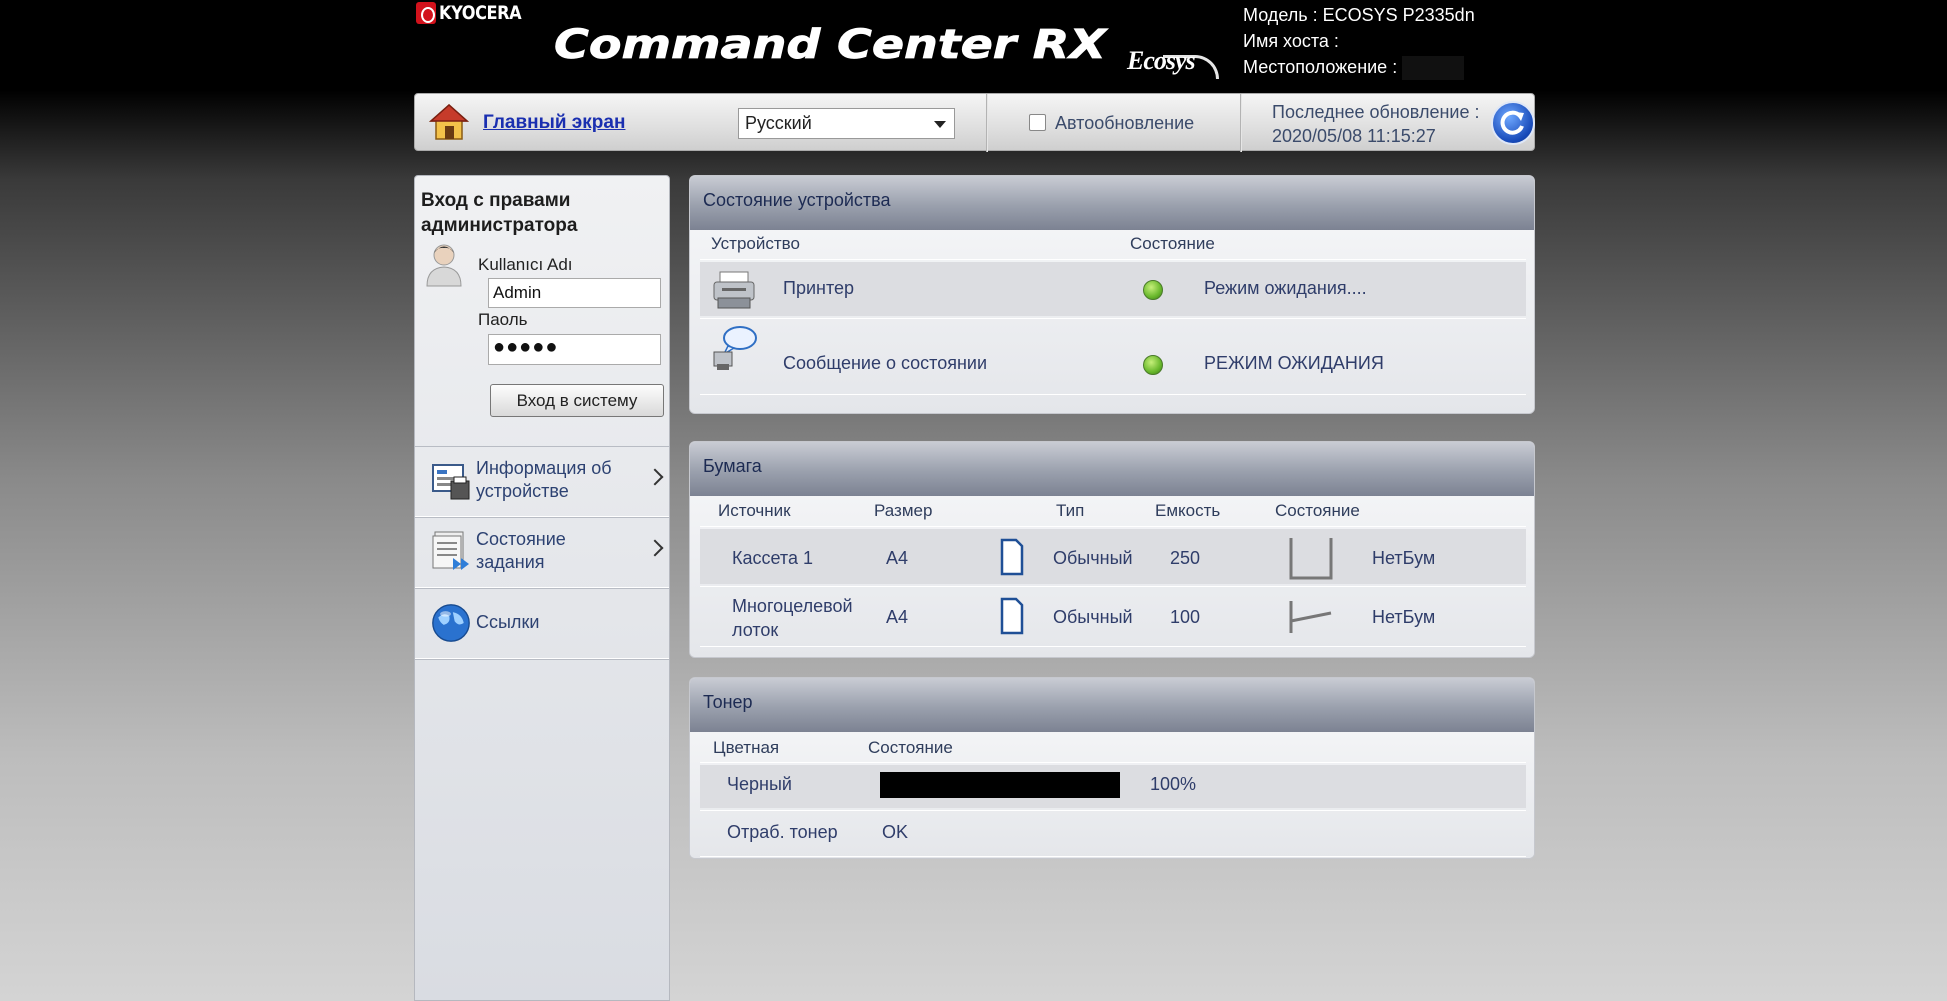 The width and height of the screenshot is (1947, 1001). Describe the element at coordinates (1317, 510) in the screenshot. I see `col-paper-status-header: Состояние` at that location.